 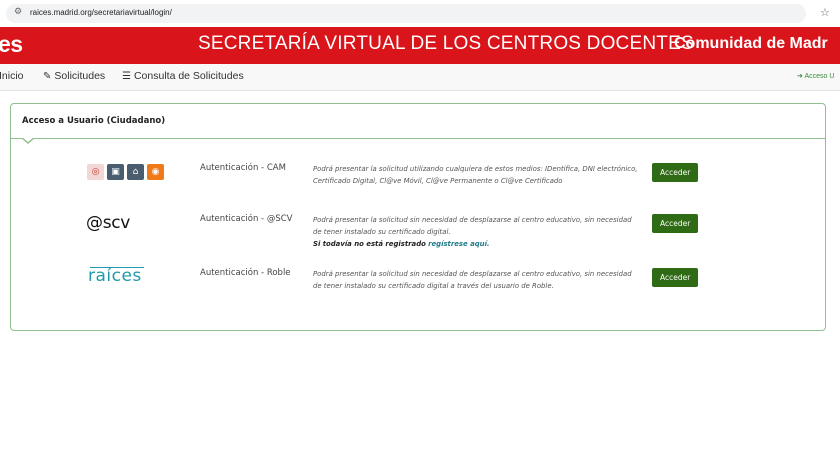 What do you see at coordinates (675, 277) in the screenshot?
I see `acceder-roble-button: Acceder` at bounding box center [675, 277].